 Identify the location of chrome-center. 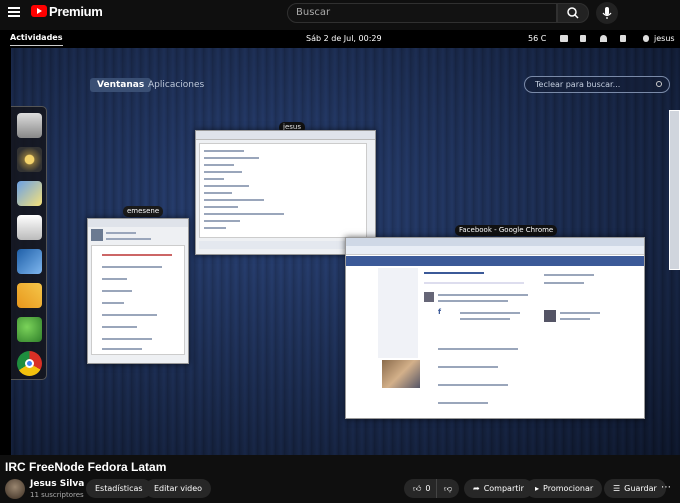
(29, 363).